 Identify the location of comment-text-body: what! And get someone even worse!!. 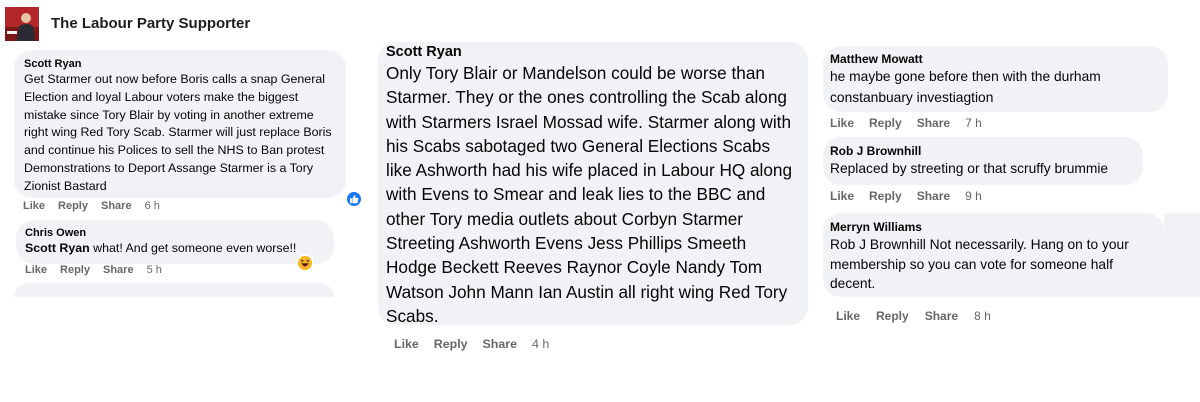
(193, 248).